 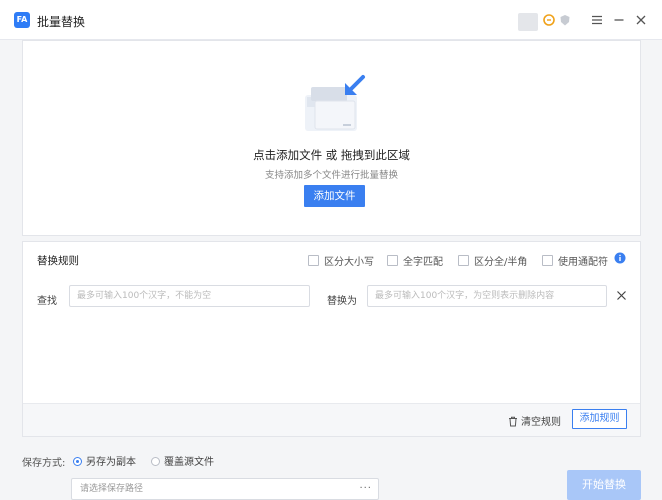 I want to click on checkbox-label: 区分大小写, so click(x=349, y=262).